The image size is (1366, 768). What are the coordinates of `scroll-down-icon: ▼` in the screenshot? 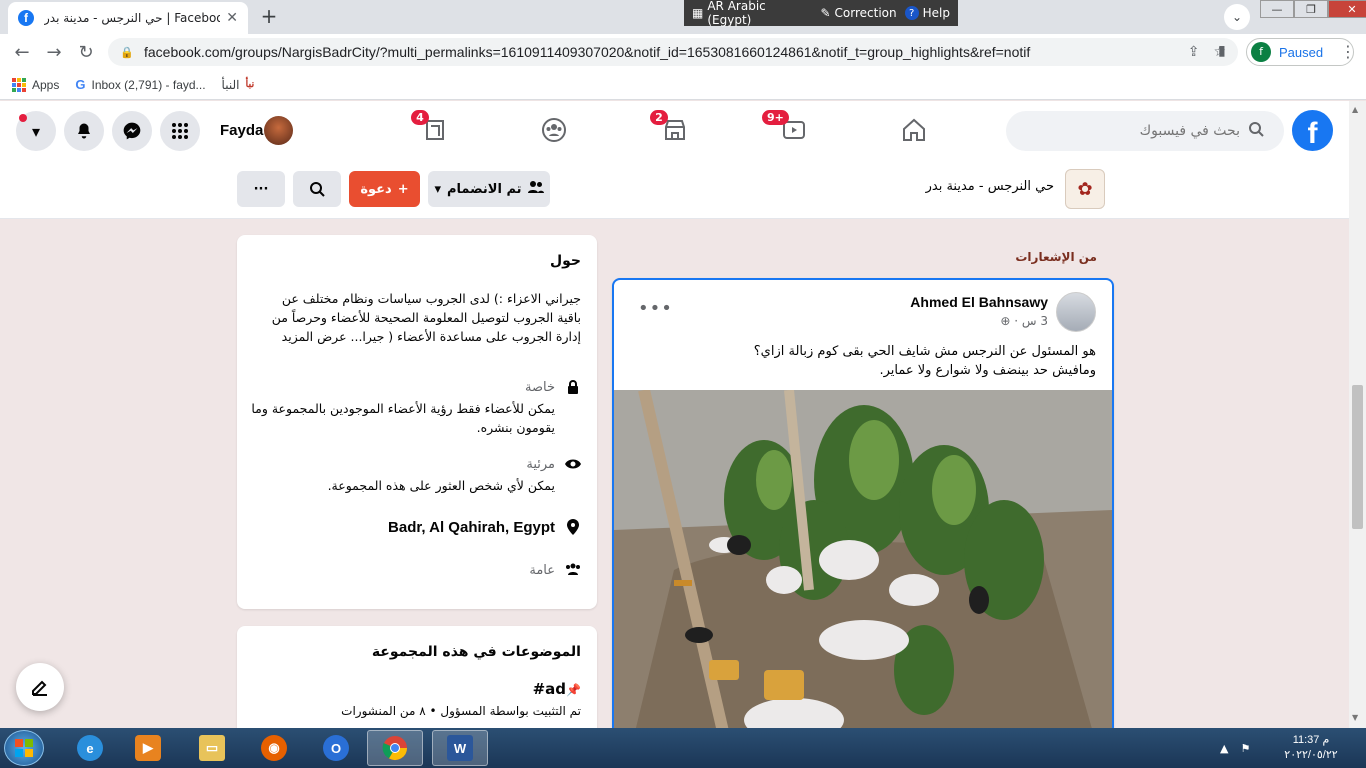 It's located at (1355, 717).